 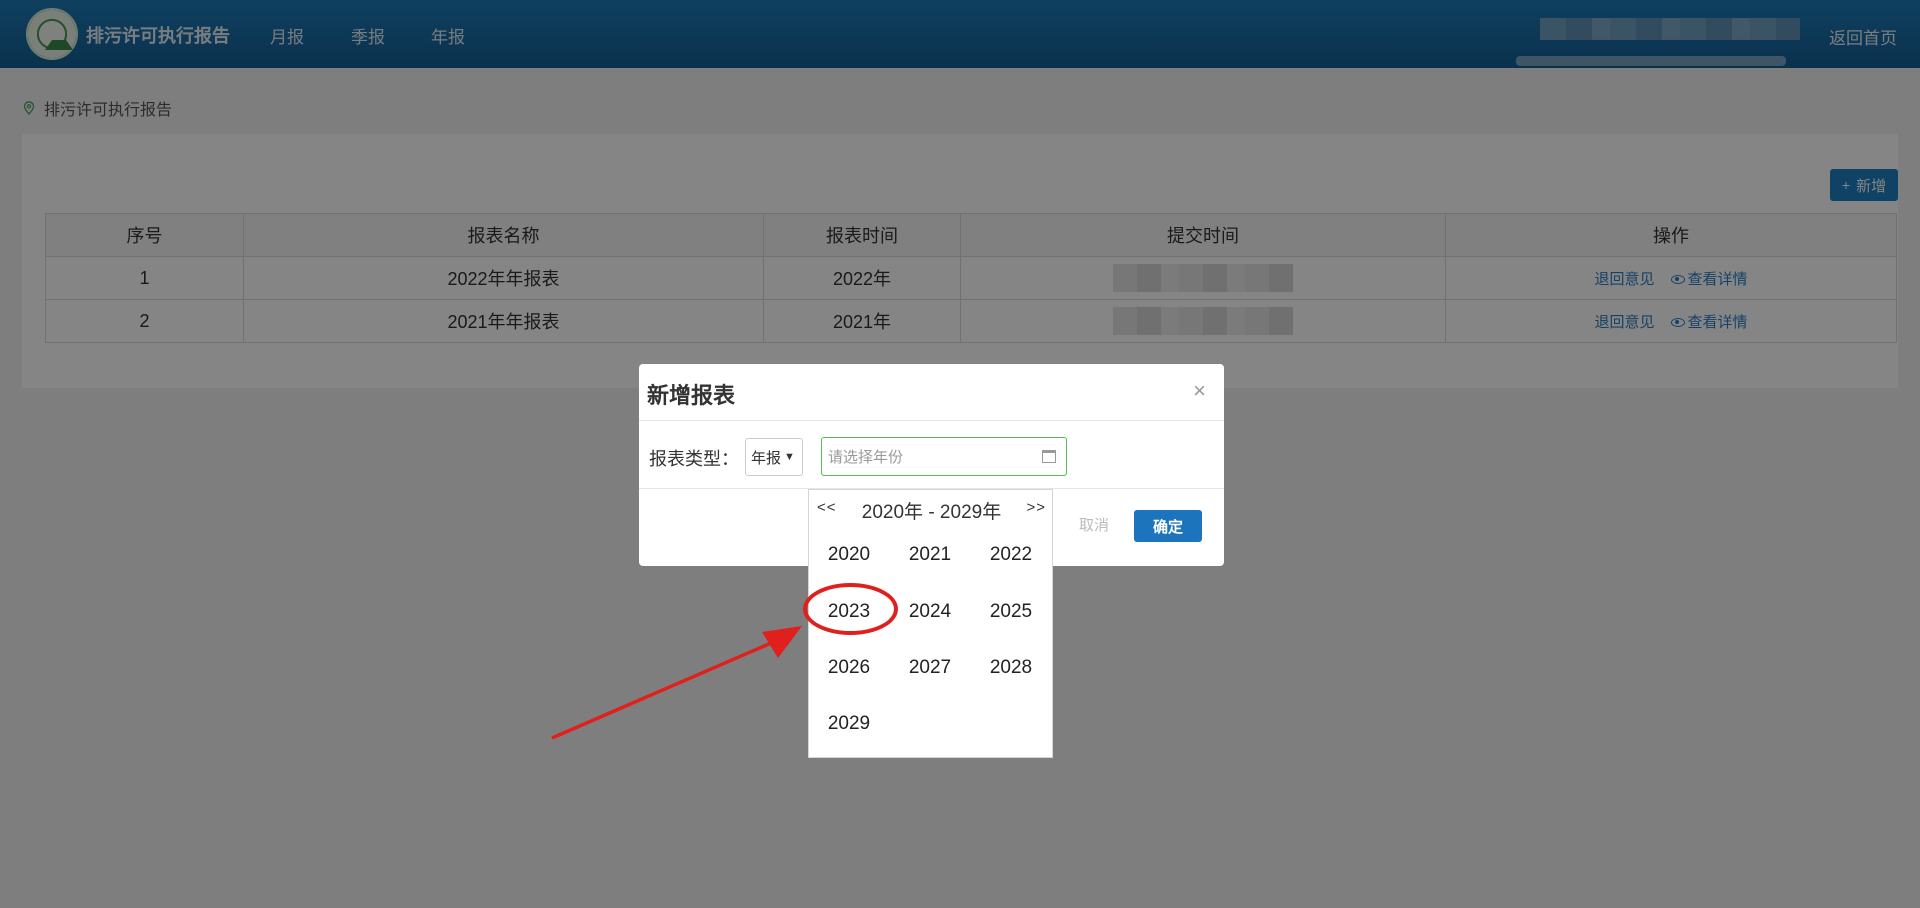 What do you see at coordinates (766, 458) in the screenshot?
I see `report-type-value: 年报` at bounding box center [766, 458].